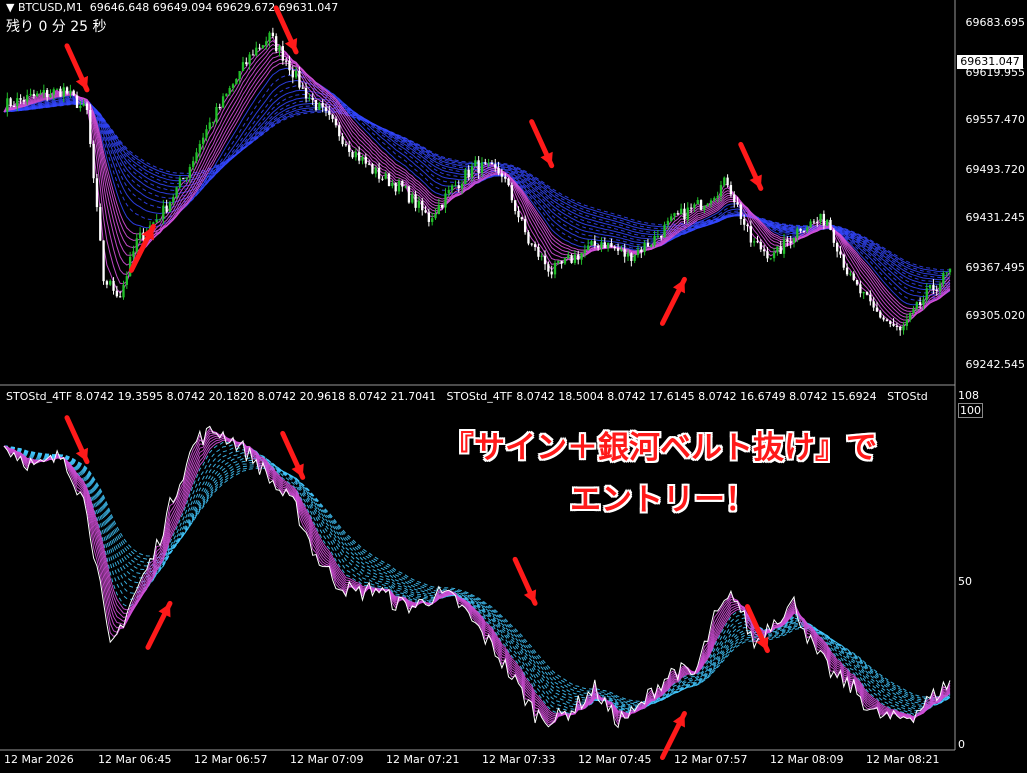 The image size is (1027, 773). I want to click on time-tick: 12 Mar 06:45, so click(135, 759).